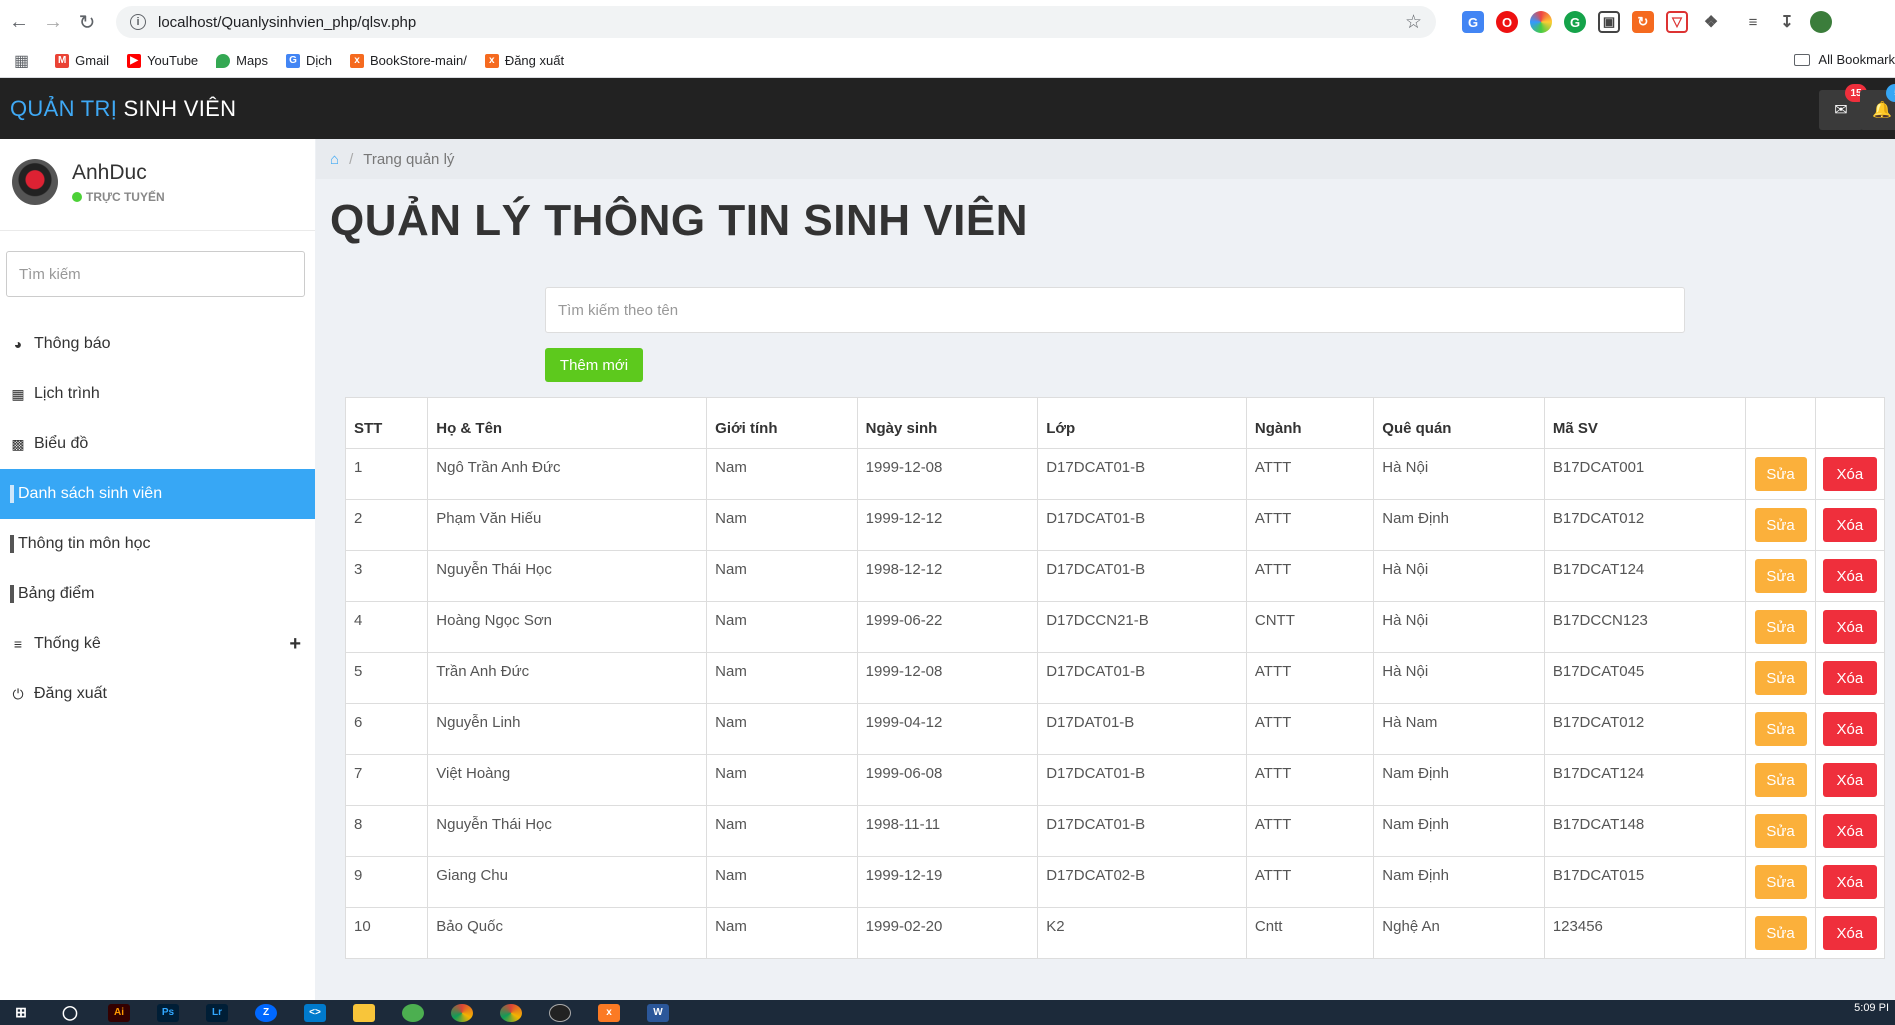 This screenshot has width=1895, height=1025. I want to click on brand-logo: QUẢN TRỊ SINH VIÊN, so click(123, 109).